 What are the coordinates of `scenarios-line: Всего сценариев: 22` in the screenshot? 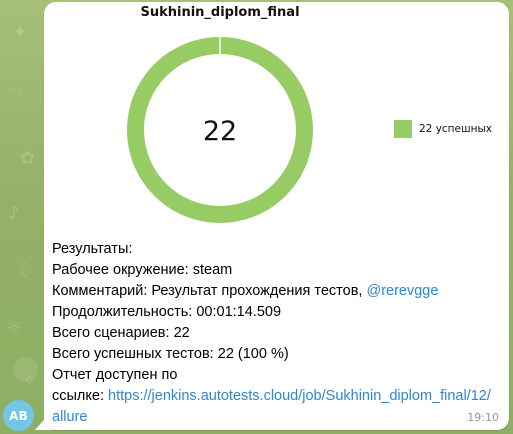 It's located at (272, 333).